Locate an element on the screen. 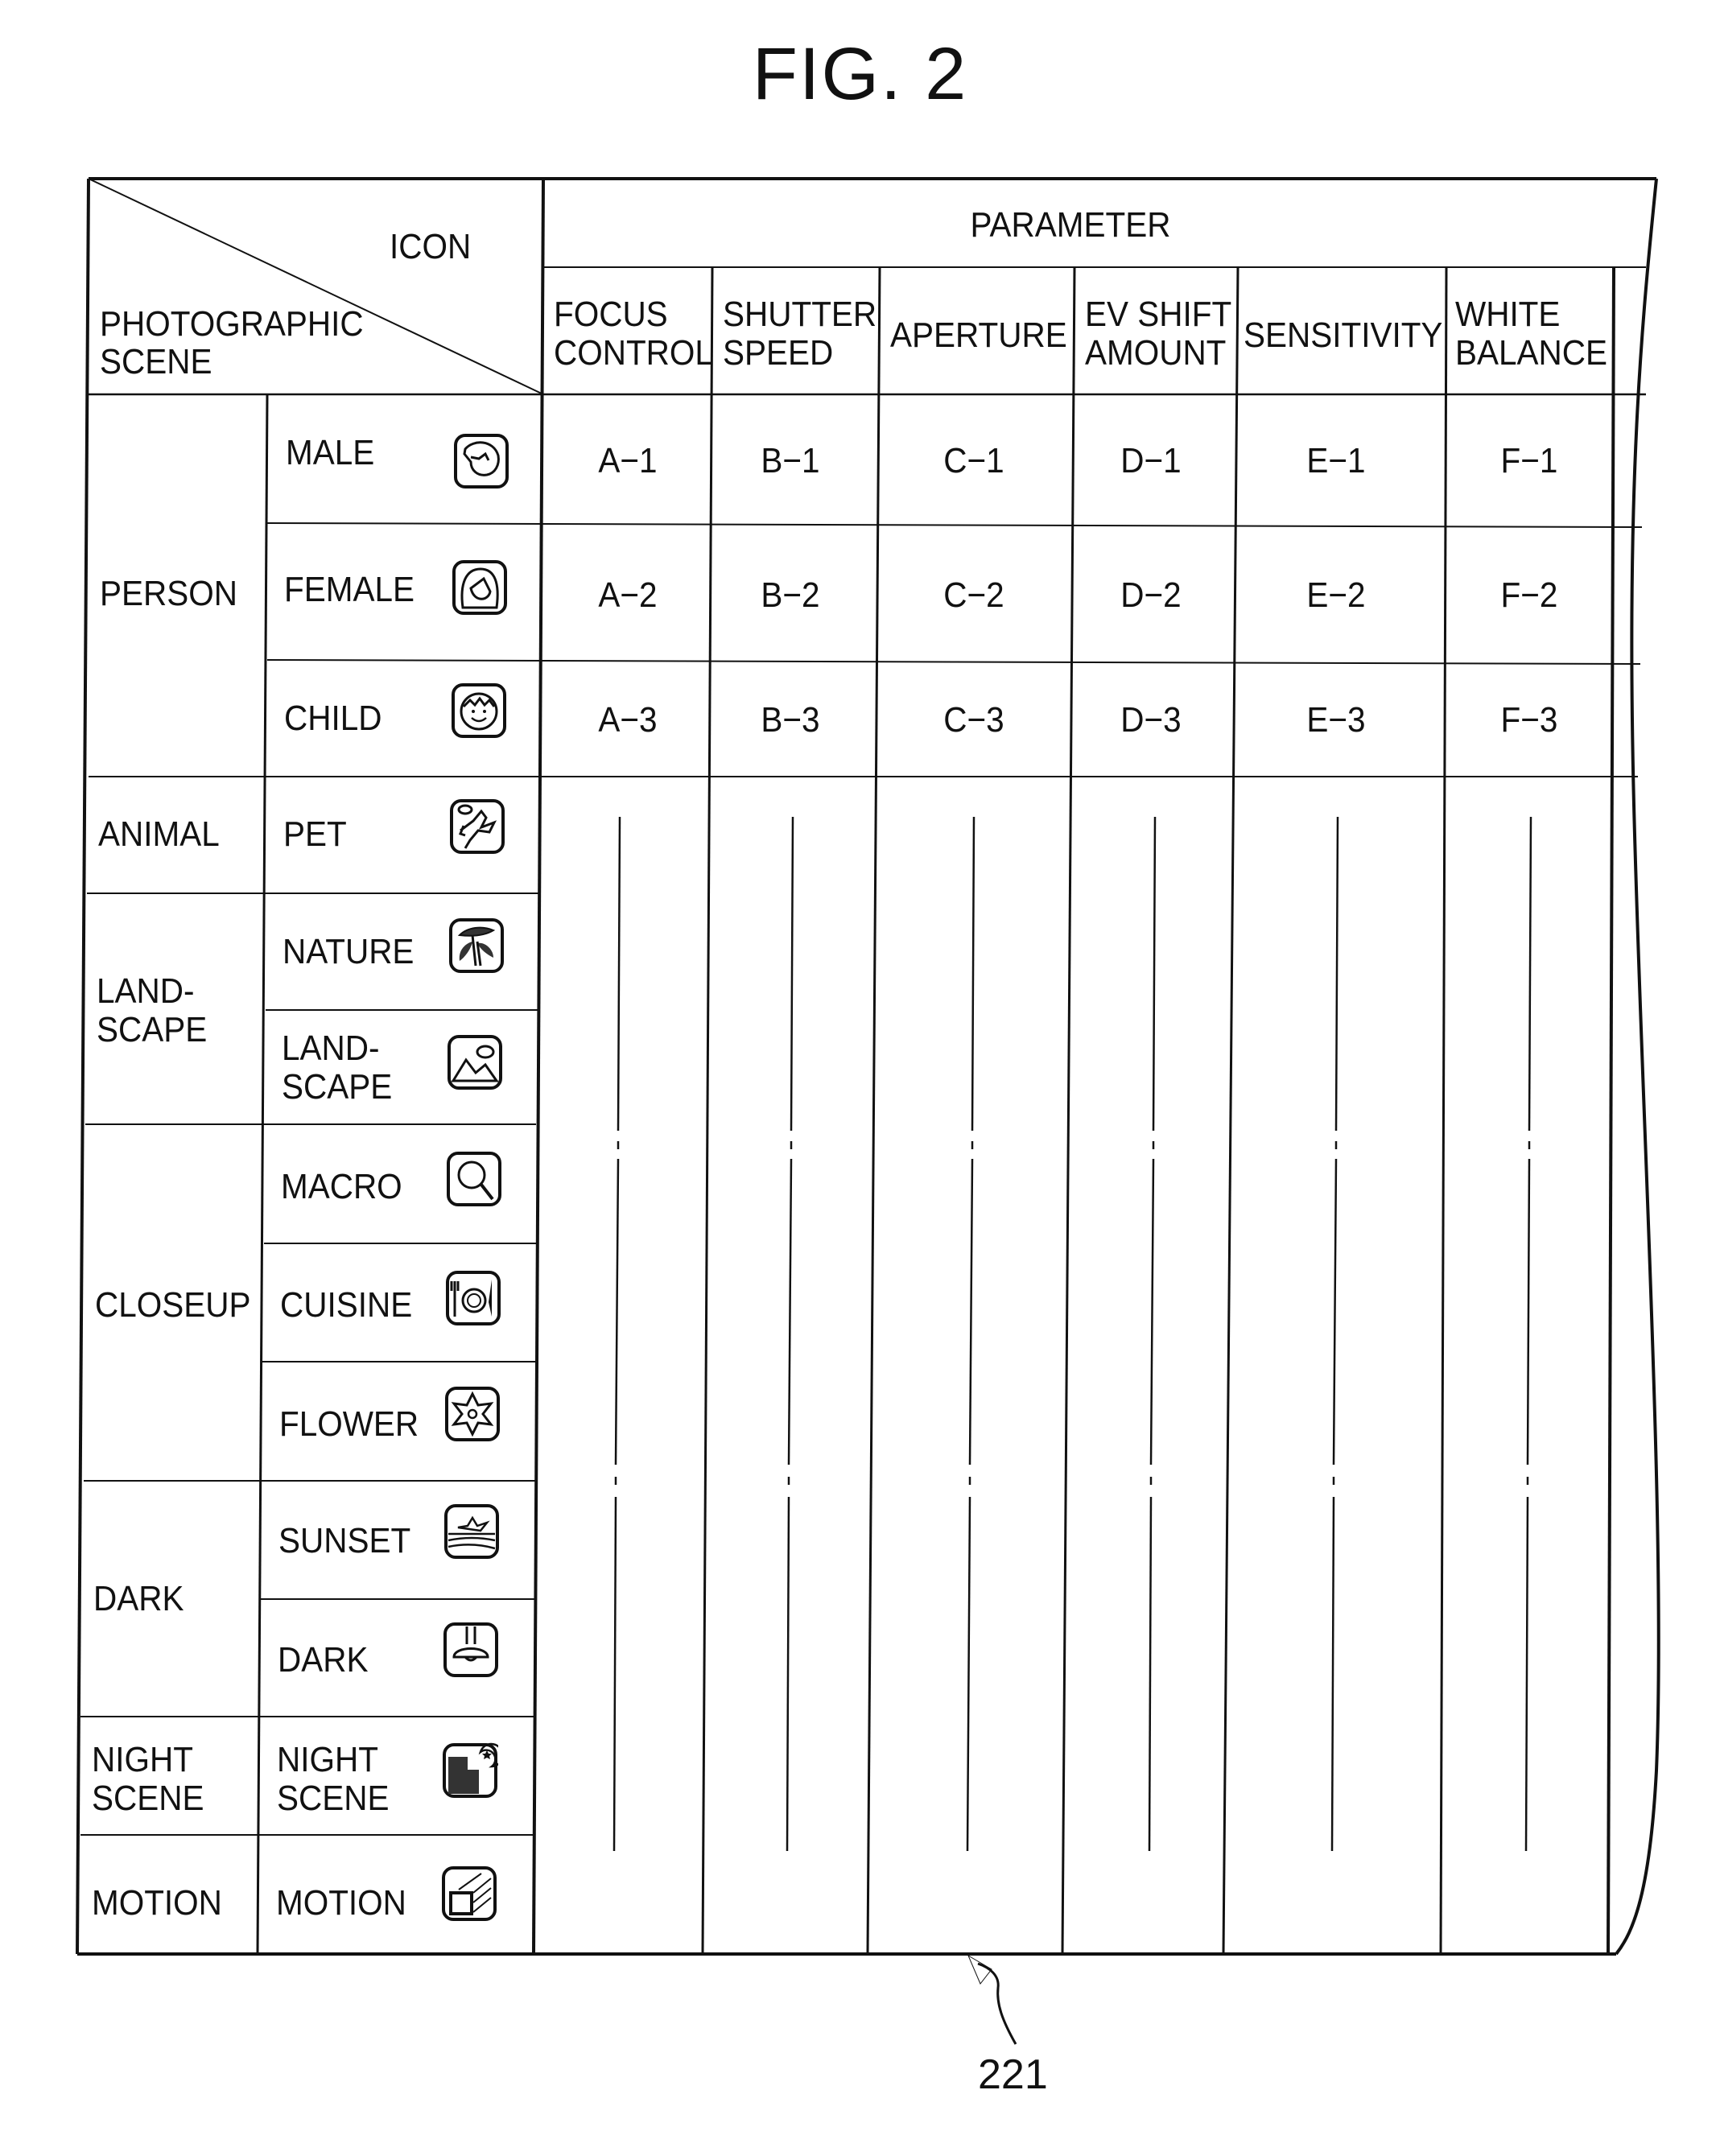 This screenshot has width=1720, height=2156. group-closeup: CLOSEUP is located at coordinates (173, 1305).